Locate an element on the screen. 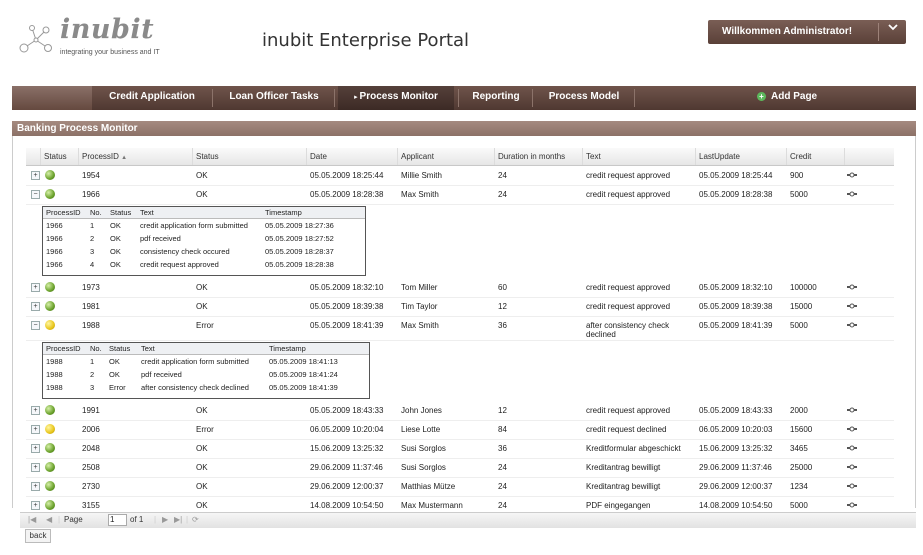  column-header-processid: ProcessID ▲ is located at coordinates (104, 156).